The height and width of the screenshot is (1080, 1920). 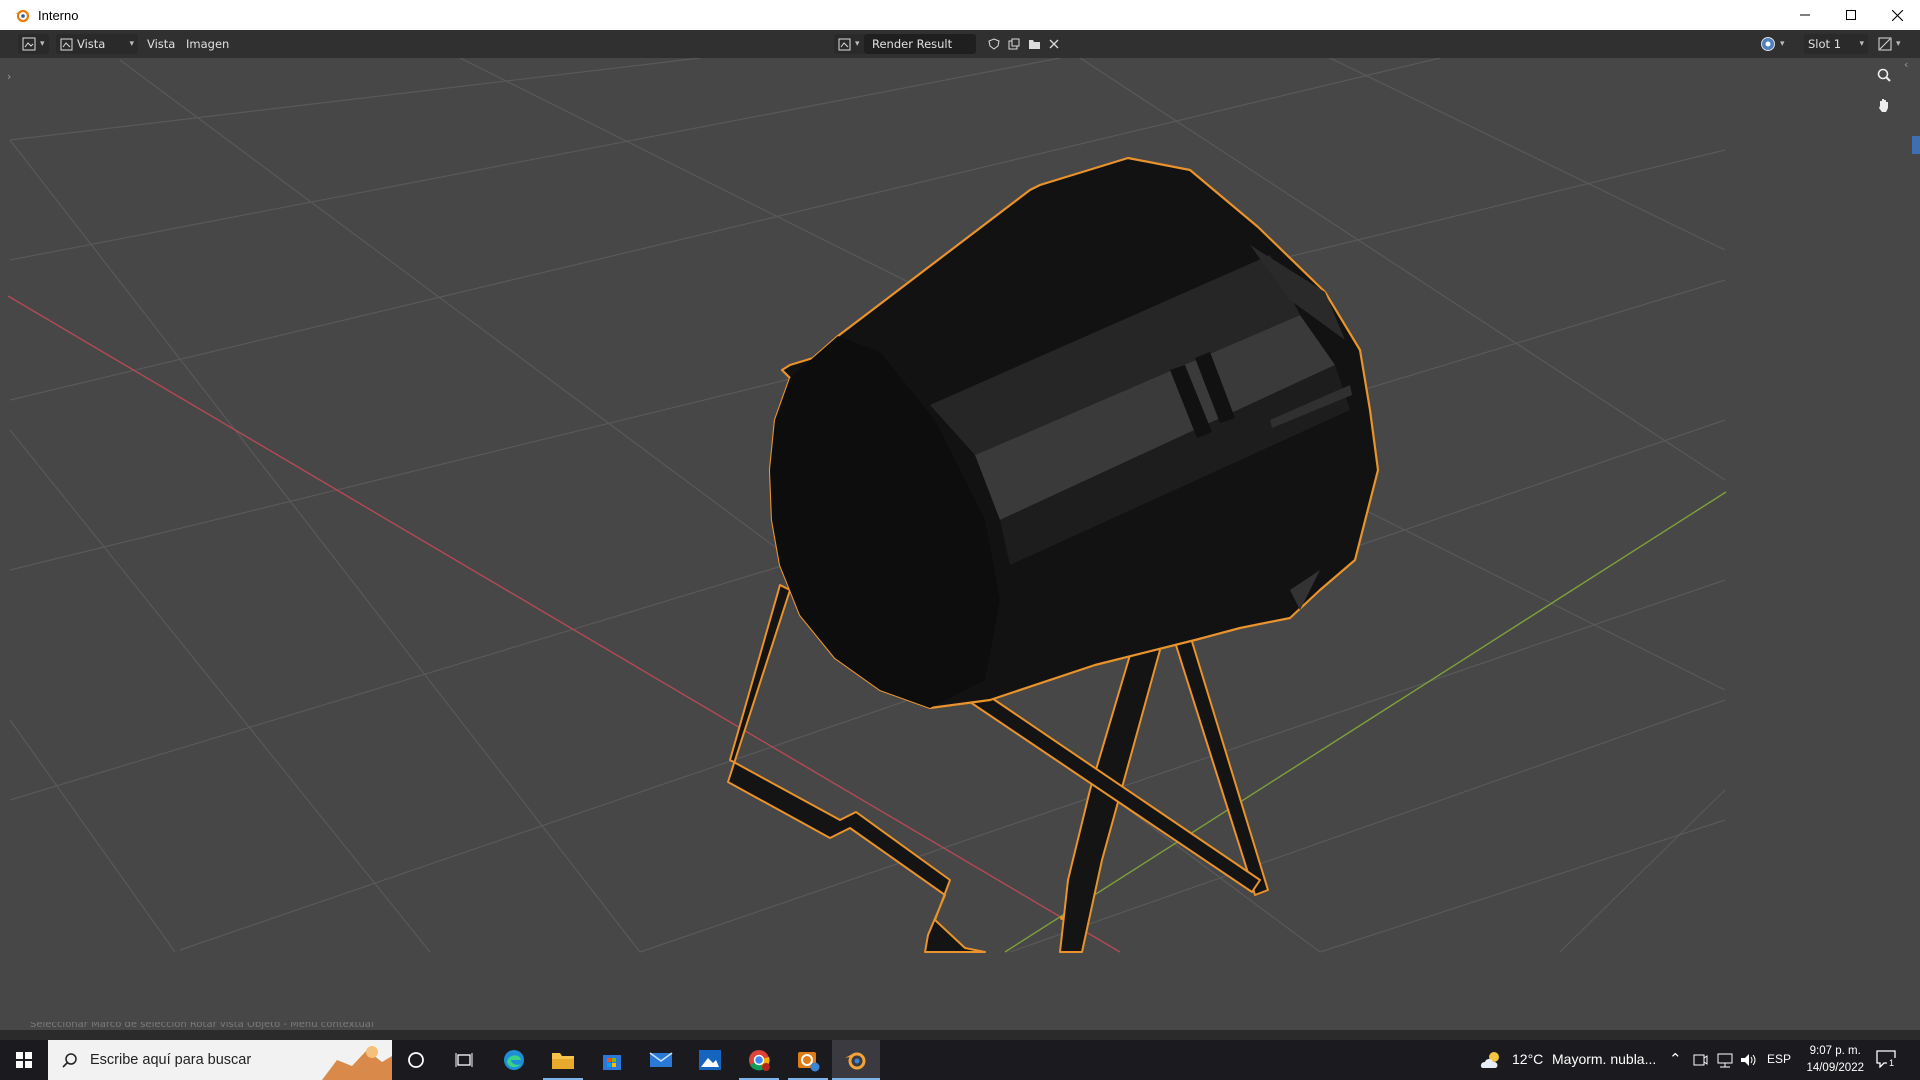 I want to click on scopes-icon, so click(x=1885, y=44).